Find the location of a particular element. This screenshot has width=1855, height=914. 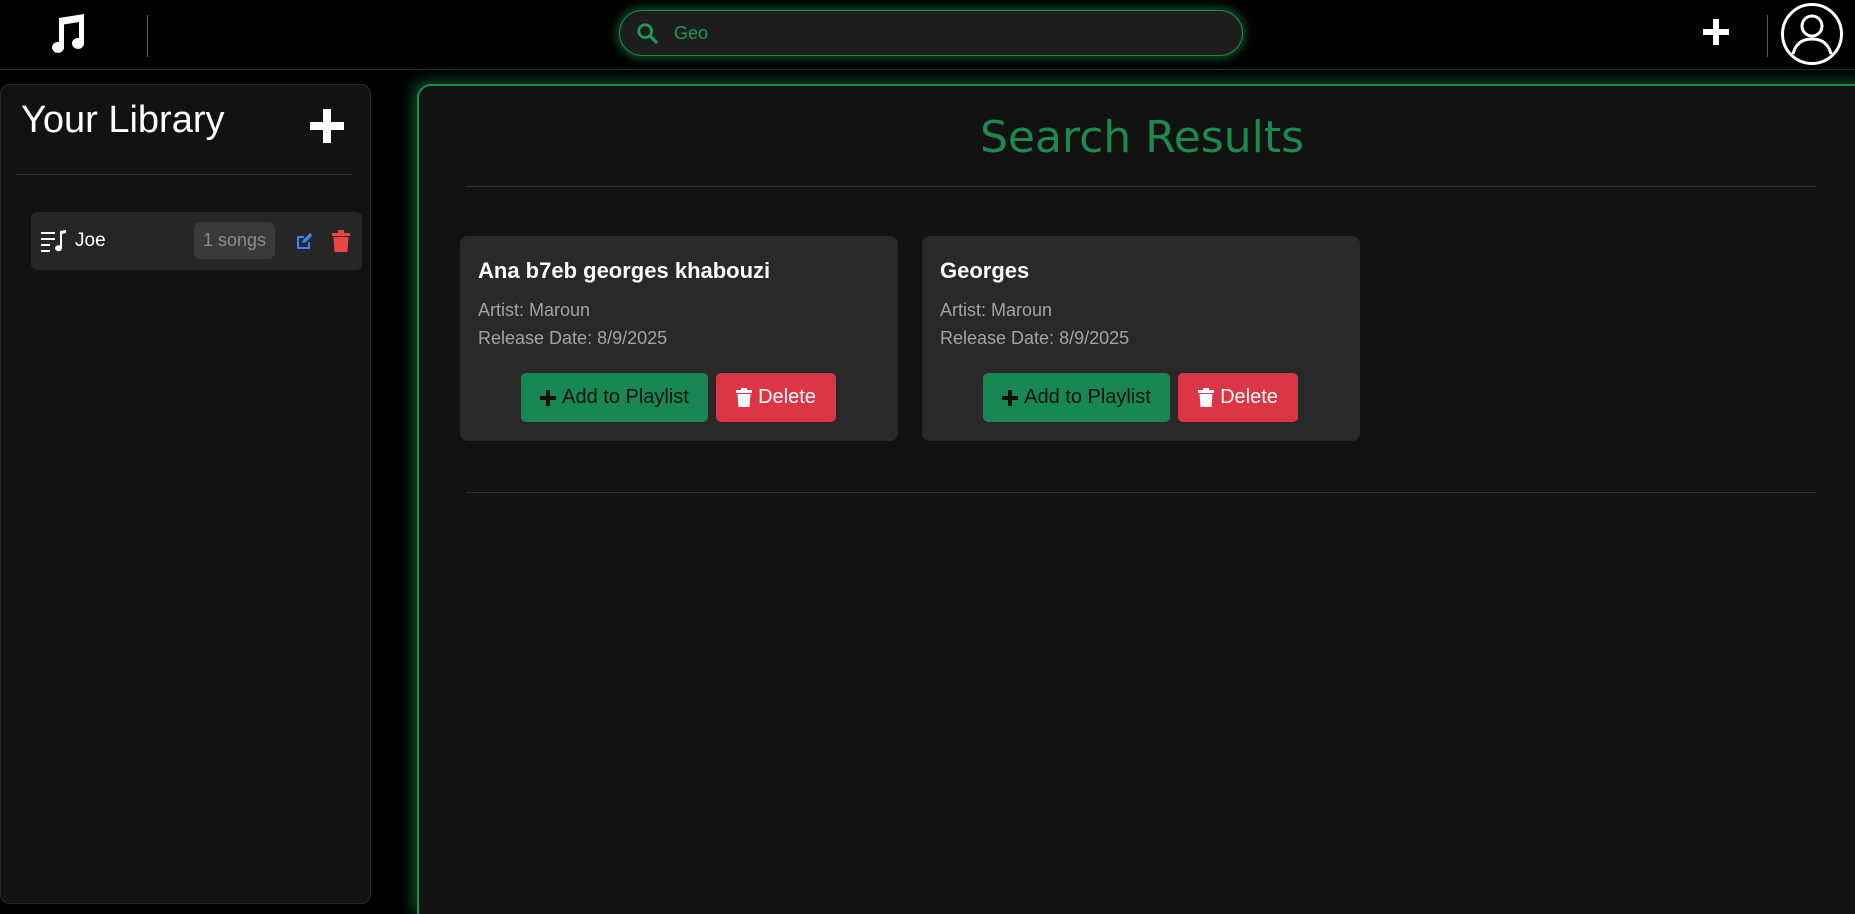

add-playlist-icon is located at coordinates (327, 126).